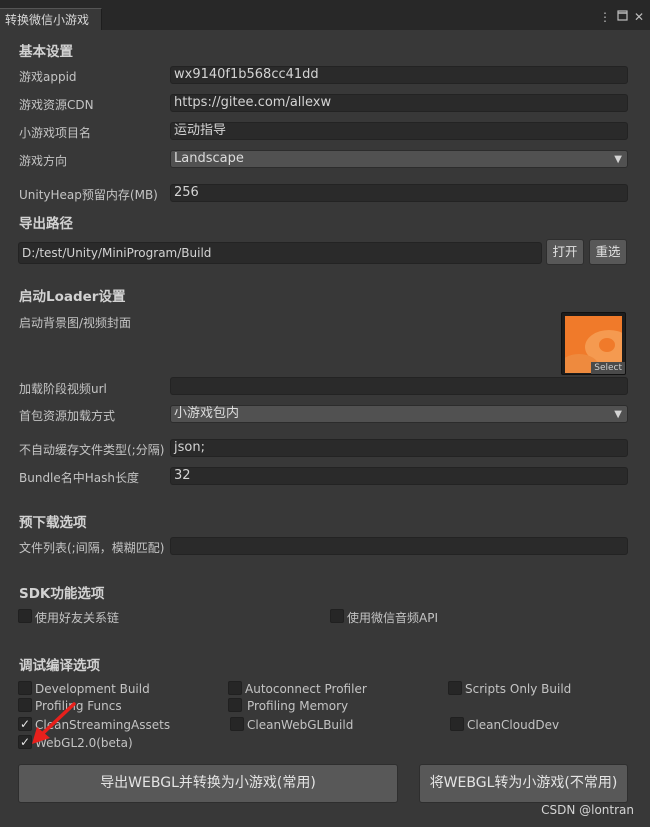 Image resolution: width=650 pixels, height=827 pixels. What do you see at coordinates (208, 783) in the screenshot?
I see `export-and-convert-button: 导出WEBGL并转换为小游戏(常用)` at bounding box center [208, 783].